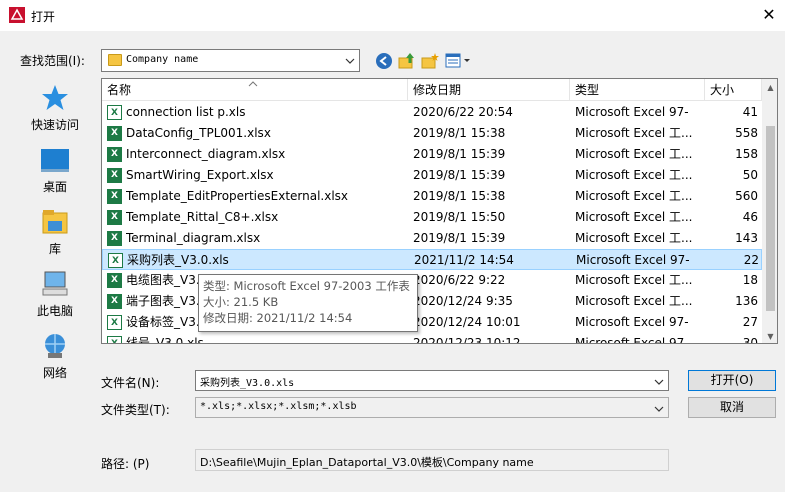 This screenshot has width=785, height=492. What do you see at coordinates (165, 340) in the screenshot?
I see `file-name: 线号_V3.0.xls` at bounding box center [165, 340].